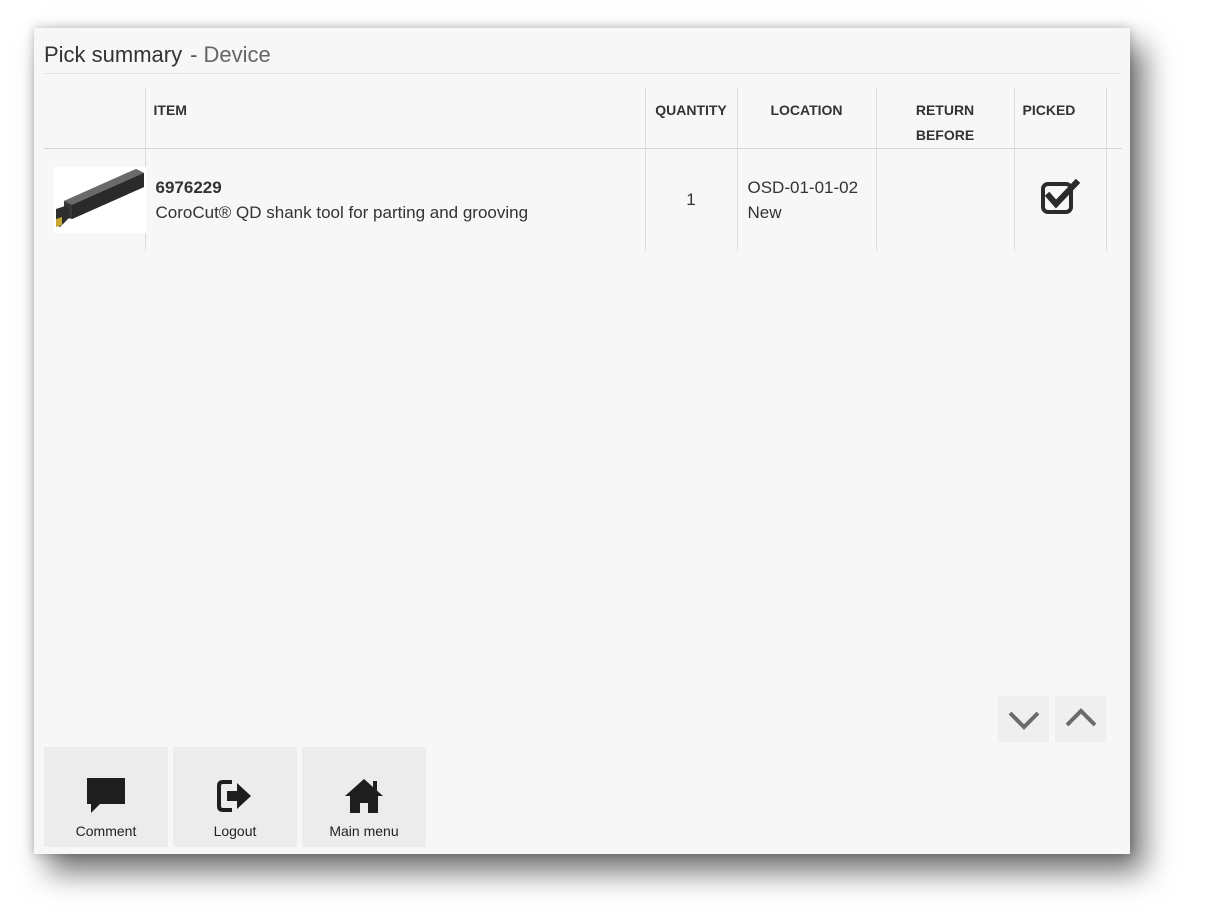 The height and width of the screenshot is (918, 1226). I want to click on page-title-main: Pick summary, so click(113, 54).